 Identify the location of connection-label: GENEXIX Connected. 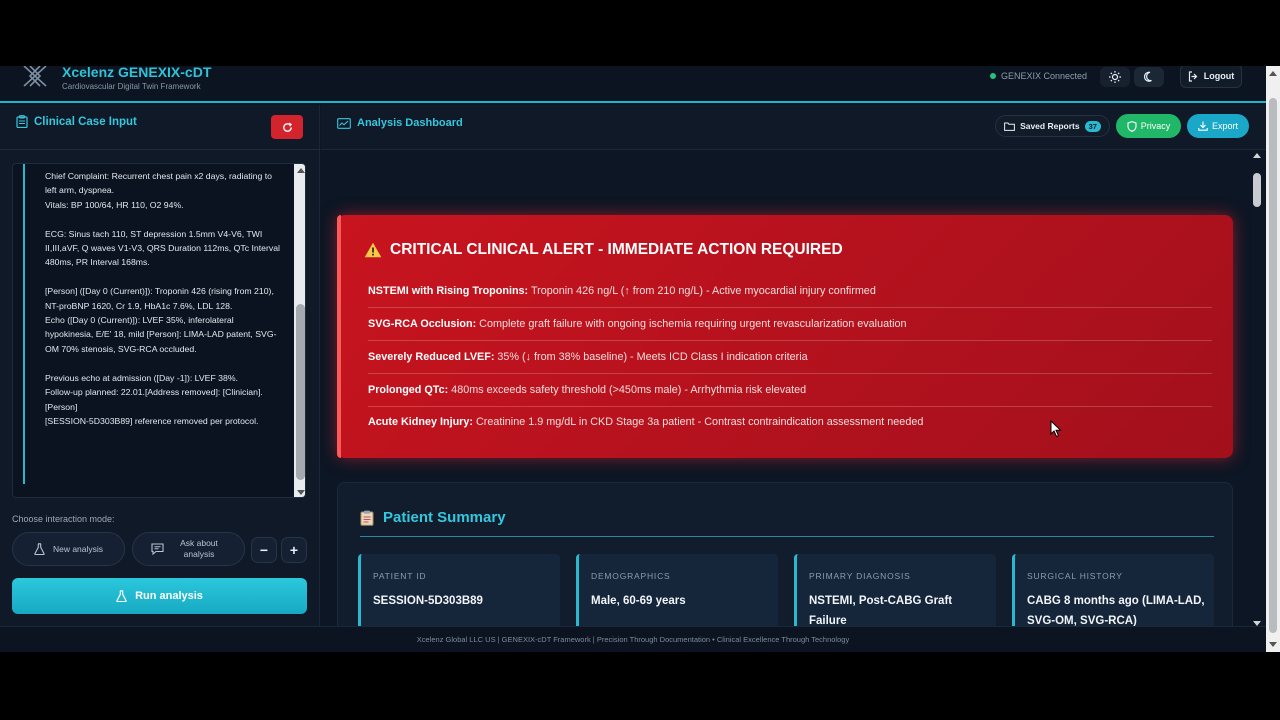
(1044, 76).